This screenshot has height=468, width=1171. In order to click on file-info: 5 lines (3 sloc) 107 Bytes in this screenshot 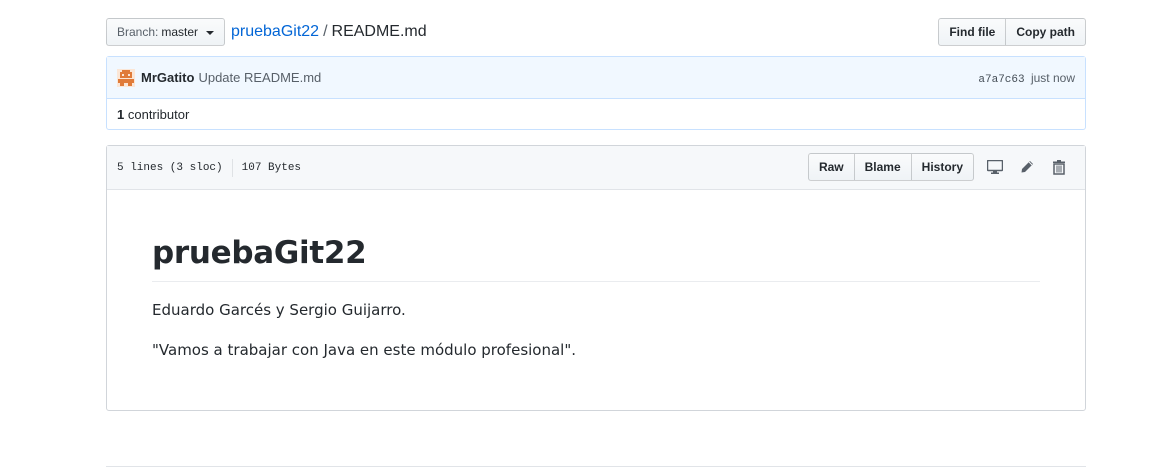, I will do `click(209, 167)`.